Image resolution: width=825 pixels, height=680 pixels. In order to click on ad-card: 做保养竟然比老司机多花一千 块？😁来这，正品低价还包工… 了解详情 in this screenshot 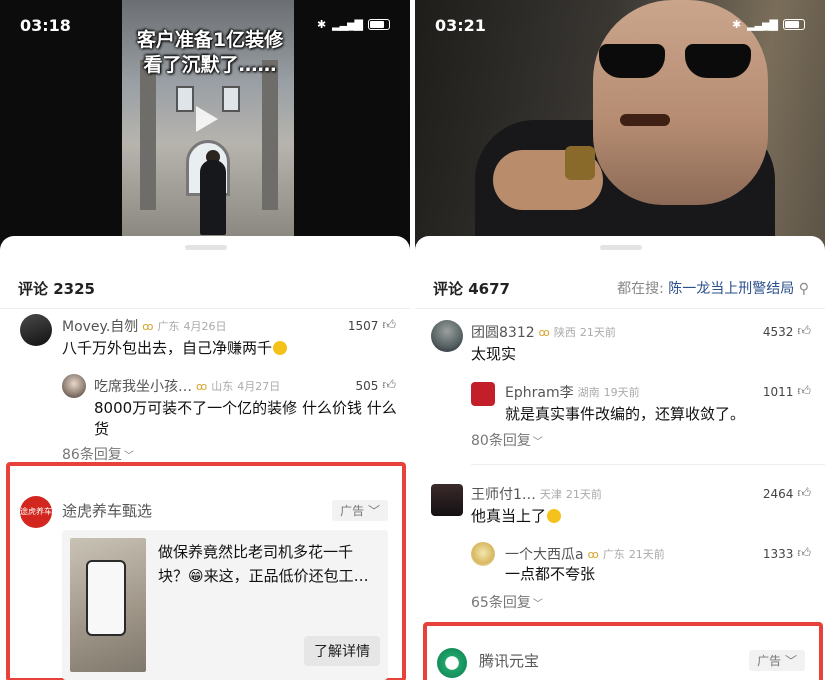, I will do `click(225, 605)`.